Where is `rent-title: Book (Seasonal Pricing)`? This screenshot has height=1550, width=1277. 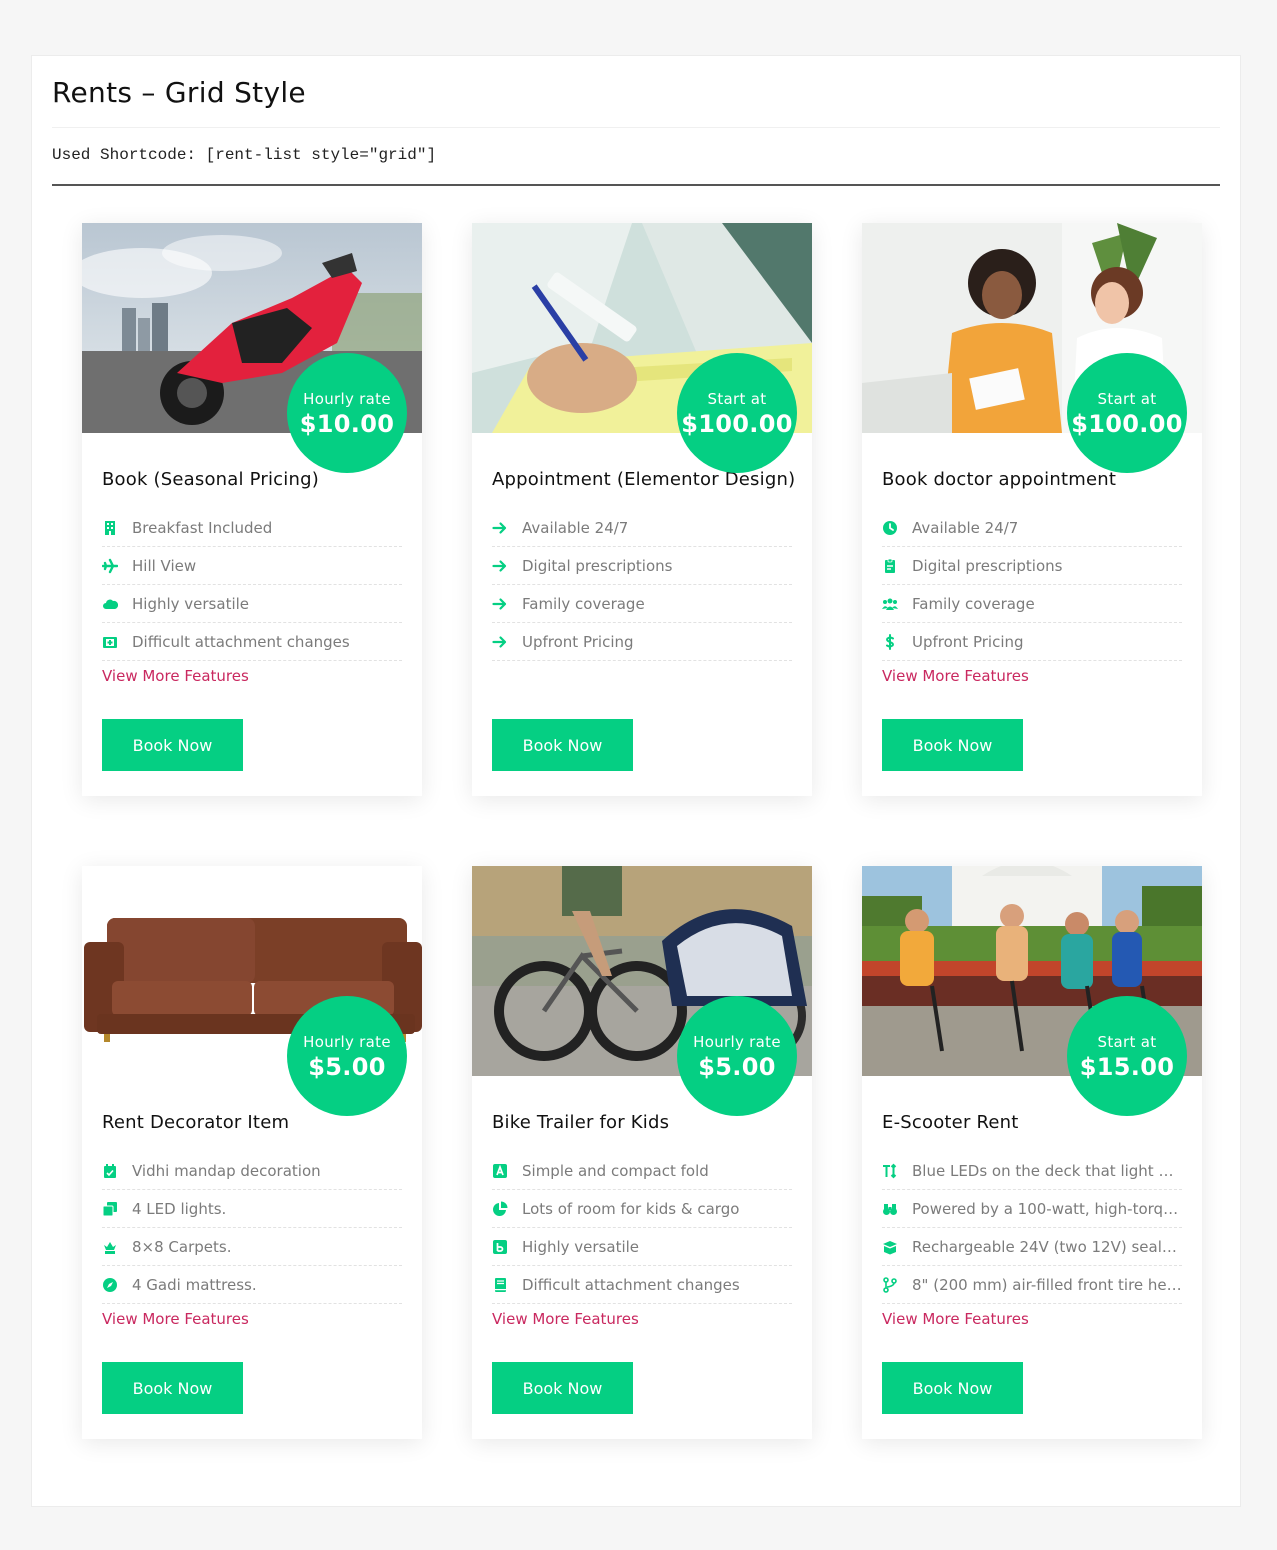 rent-title: Book (Seasonal Pricing) is located at coordinates (210, 479).